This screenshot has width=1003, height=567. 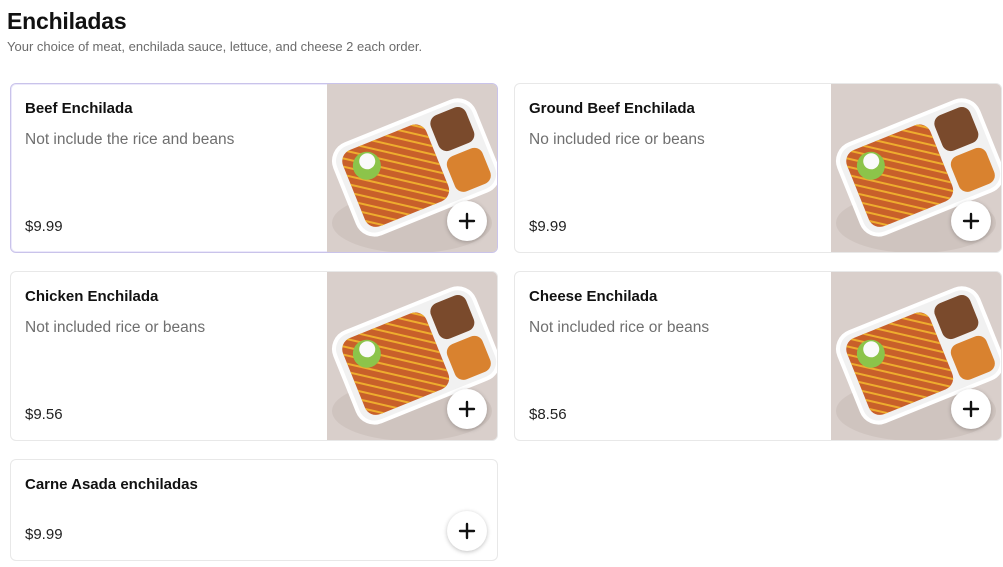 I want to click on menu-item-price: $8.56, so click(x=548, y=414).